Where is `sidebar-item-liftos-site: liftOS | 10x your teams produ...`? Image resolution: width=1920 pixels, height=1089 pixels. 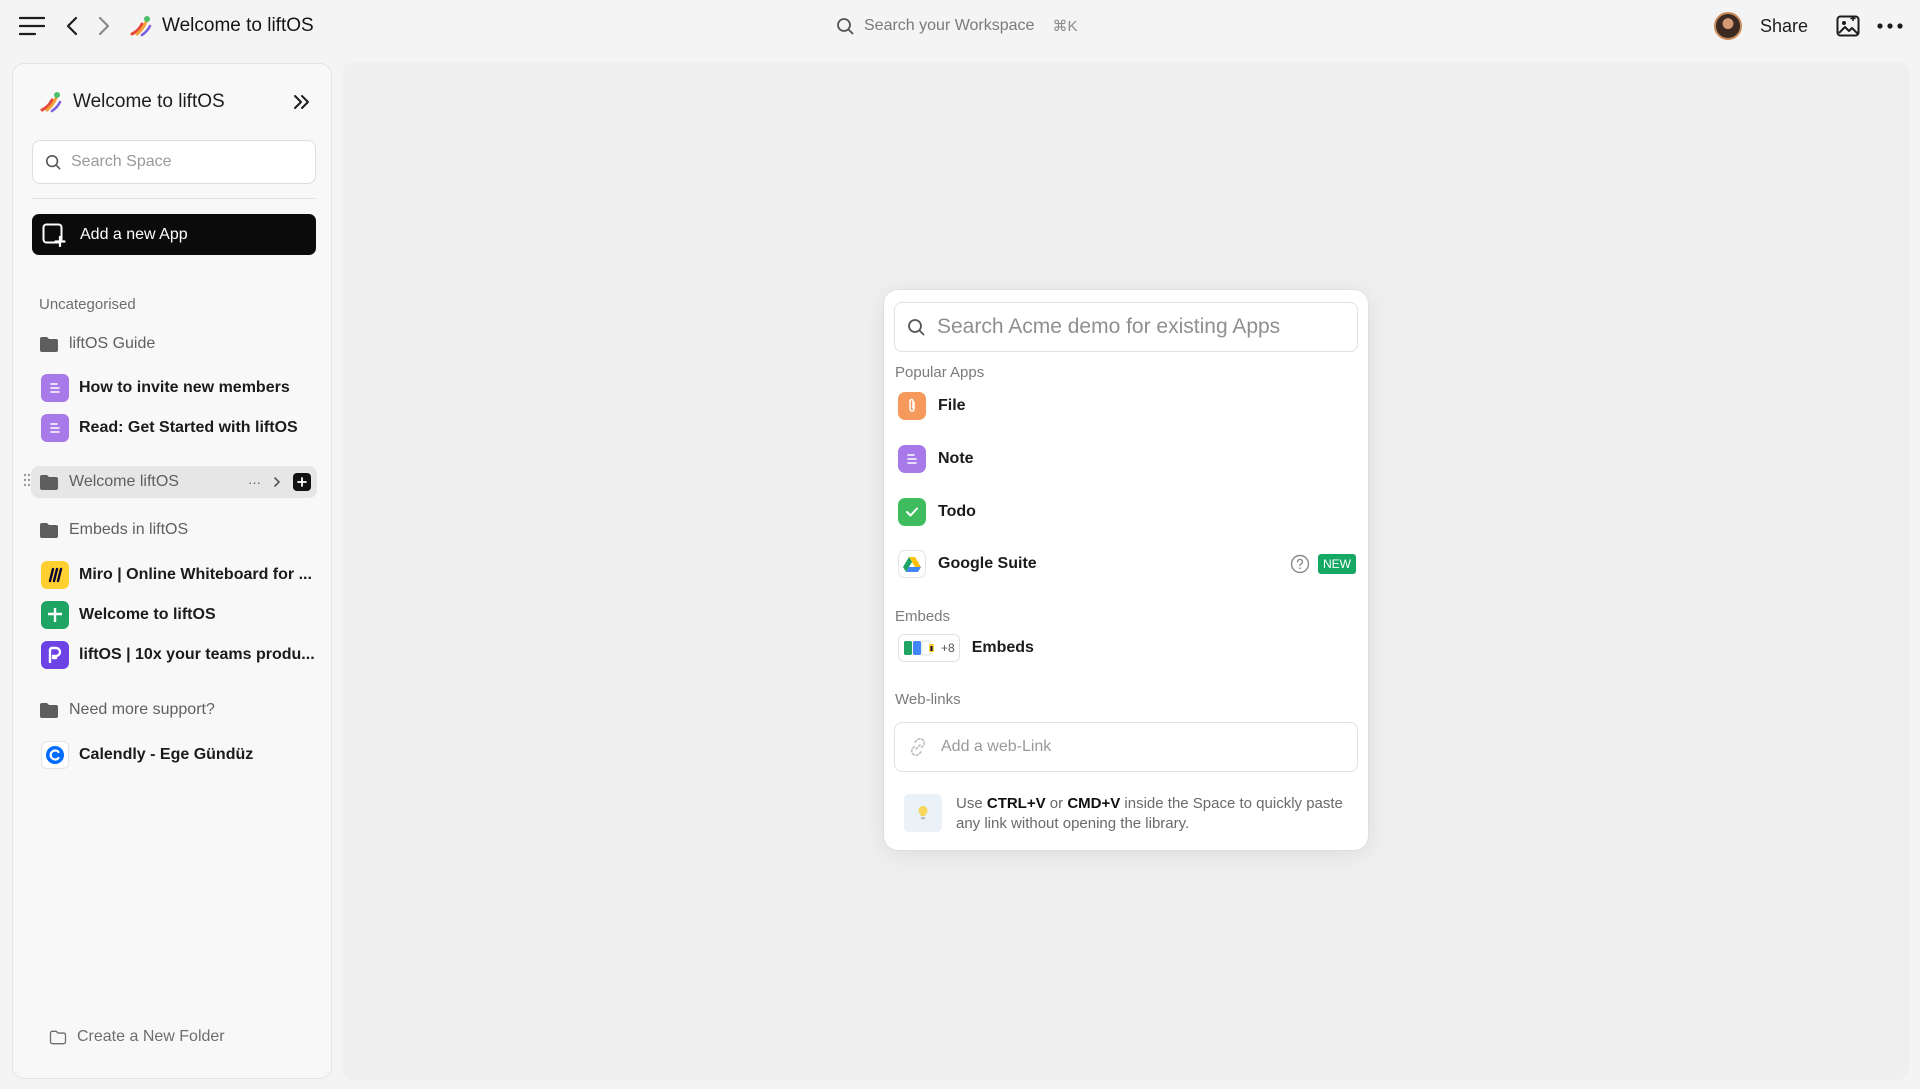
sidebar-item-liftos-site: liftOS | 10x your teams produ... is located at coordinates (179, 655).